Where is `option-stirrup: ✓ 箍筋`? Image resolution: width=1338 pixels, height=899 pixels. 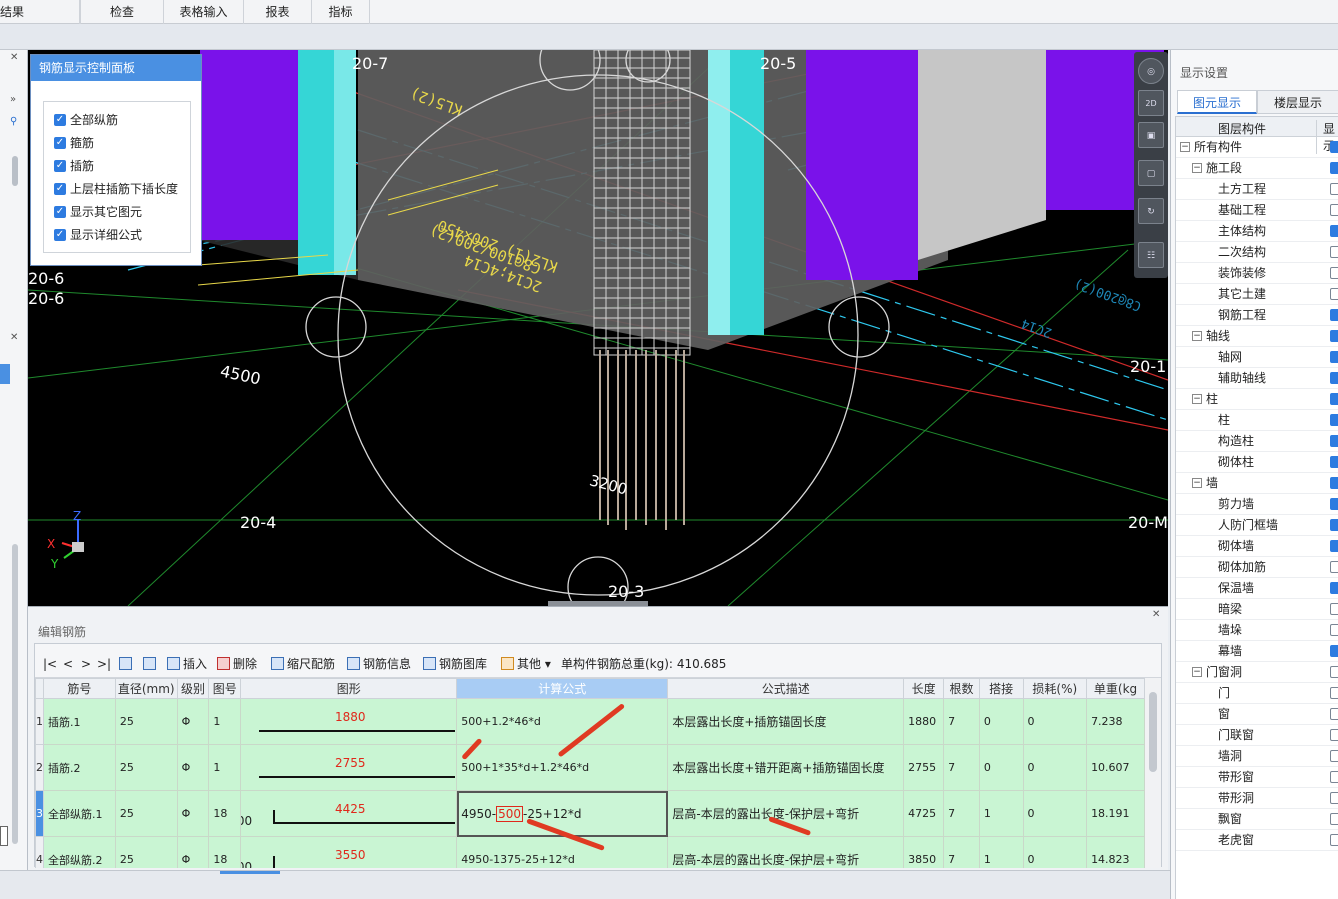 option-stirrup: ✓ 箍筋 is located at coordinates (74, 143).